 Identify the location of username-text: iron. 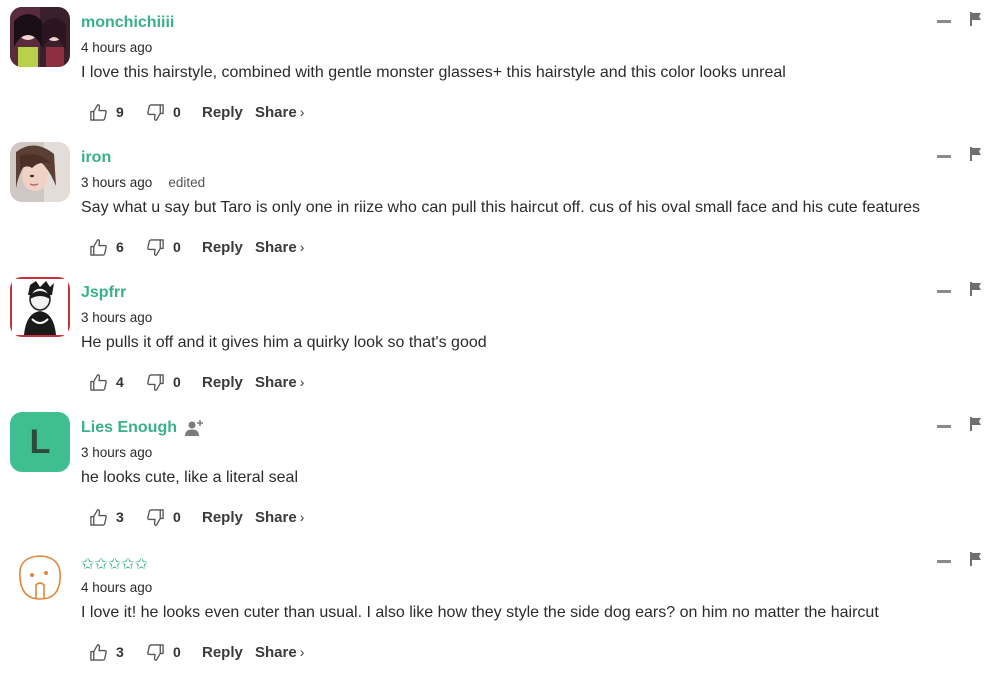
(96, 158).